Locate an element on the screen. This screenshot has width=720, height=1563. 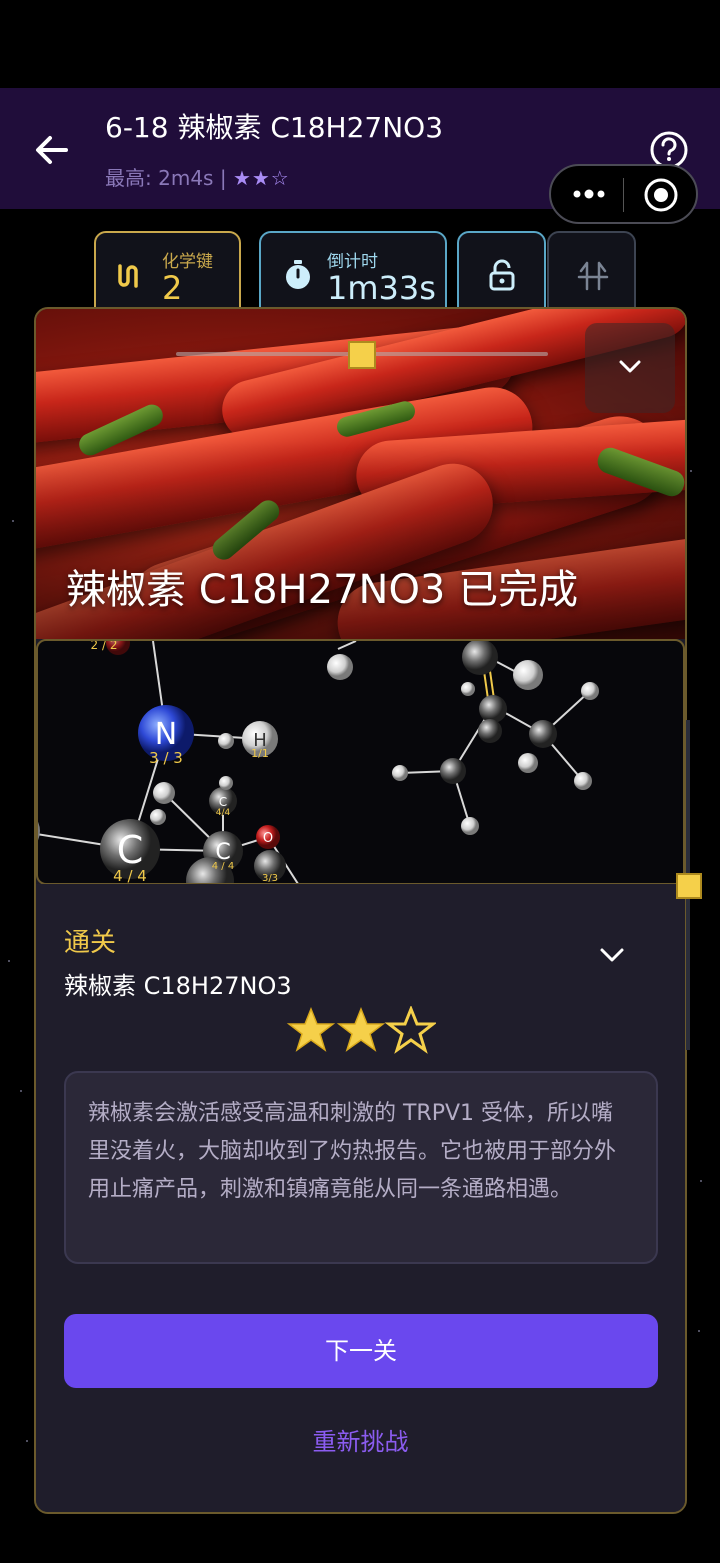
stopwatch-icon is located at coordinates (298, 274).